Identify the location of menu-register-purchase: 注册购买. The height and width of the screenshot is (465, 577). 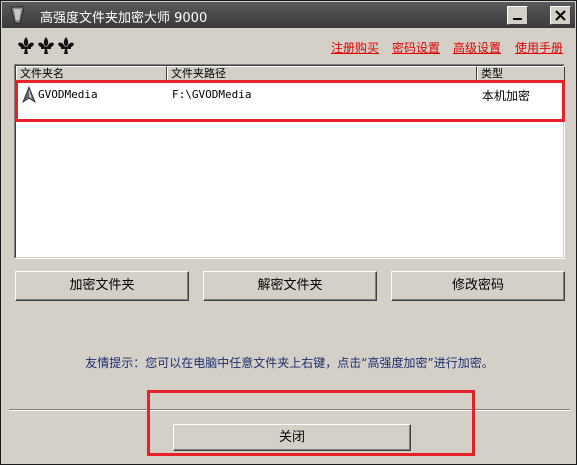
(355, 47).